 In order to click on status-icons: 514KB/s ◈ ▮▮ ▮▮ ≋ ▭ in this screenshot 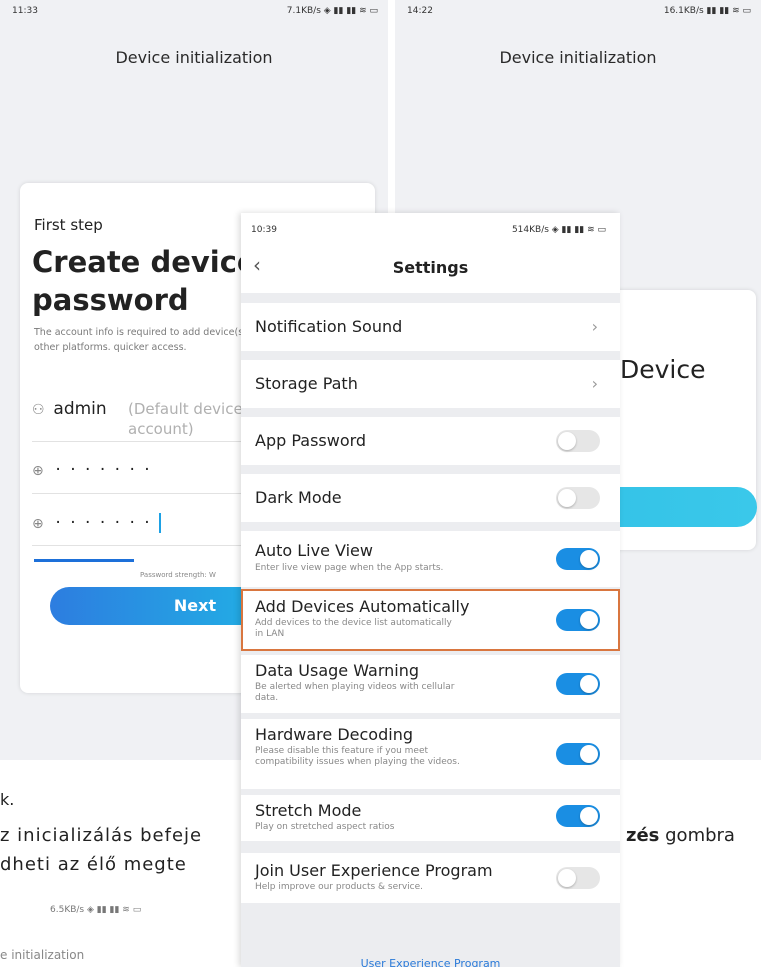, I will do `click(558, 230)`.